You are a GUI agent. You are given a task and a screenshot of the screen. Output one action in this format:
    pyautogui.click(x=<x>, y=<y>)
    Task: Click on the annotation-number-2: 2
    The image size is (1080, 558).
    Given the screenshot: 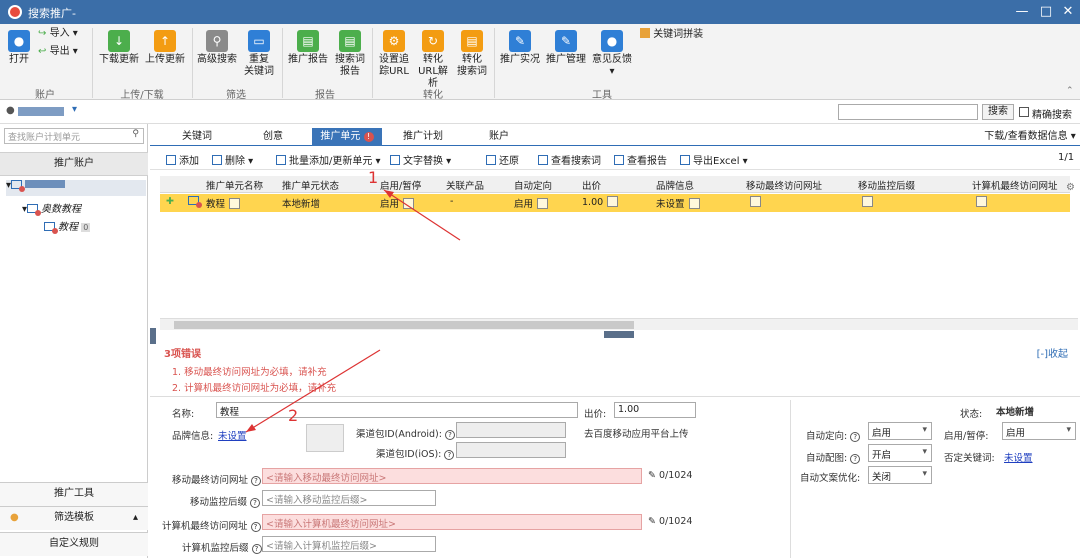 What is the action you would take?
    pyautogui.click(x=293, y=415)
    